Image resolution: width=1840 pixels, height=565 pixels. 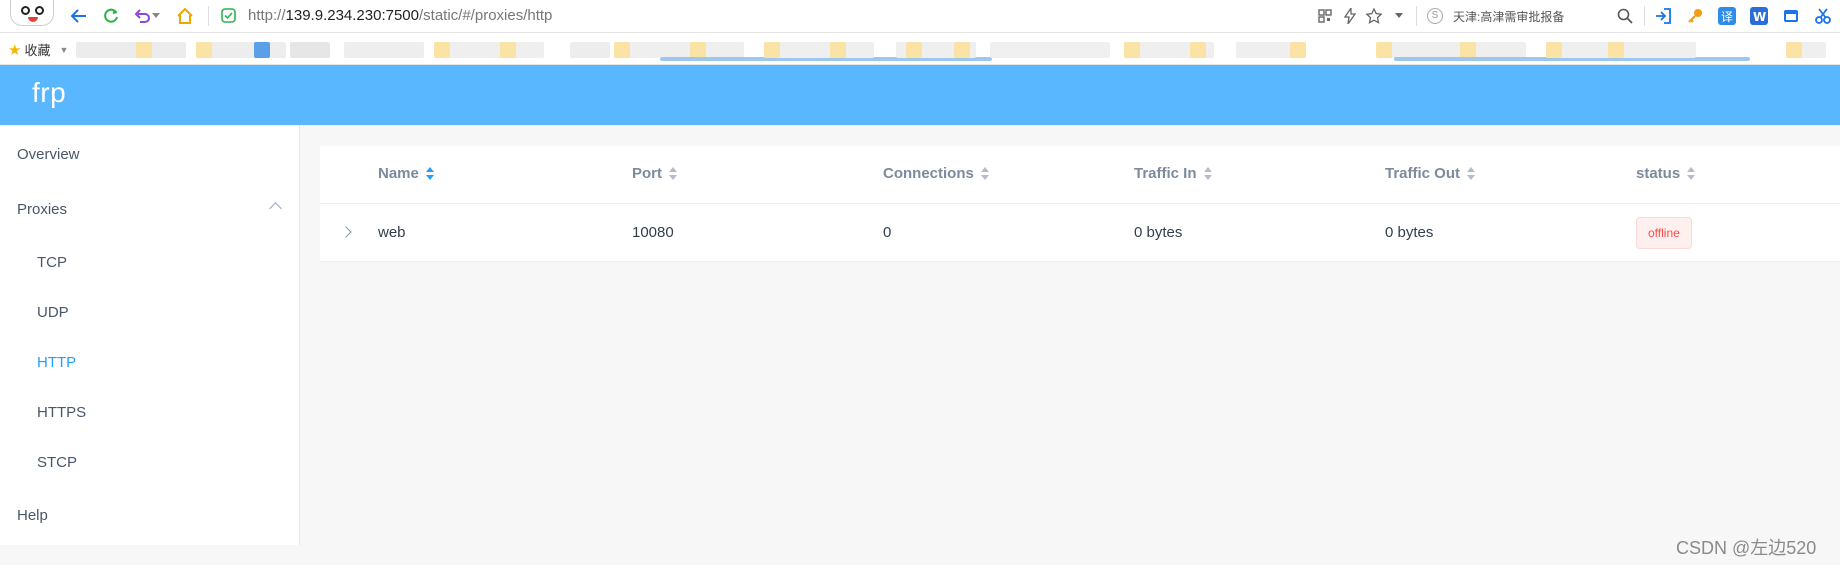 I want to click on search-box: S 天津:高津需审批报备, so click(x=1532, y=16).